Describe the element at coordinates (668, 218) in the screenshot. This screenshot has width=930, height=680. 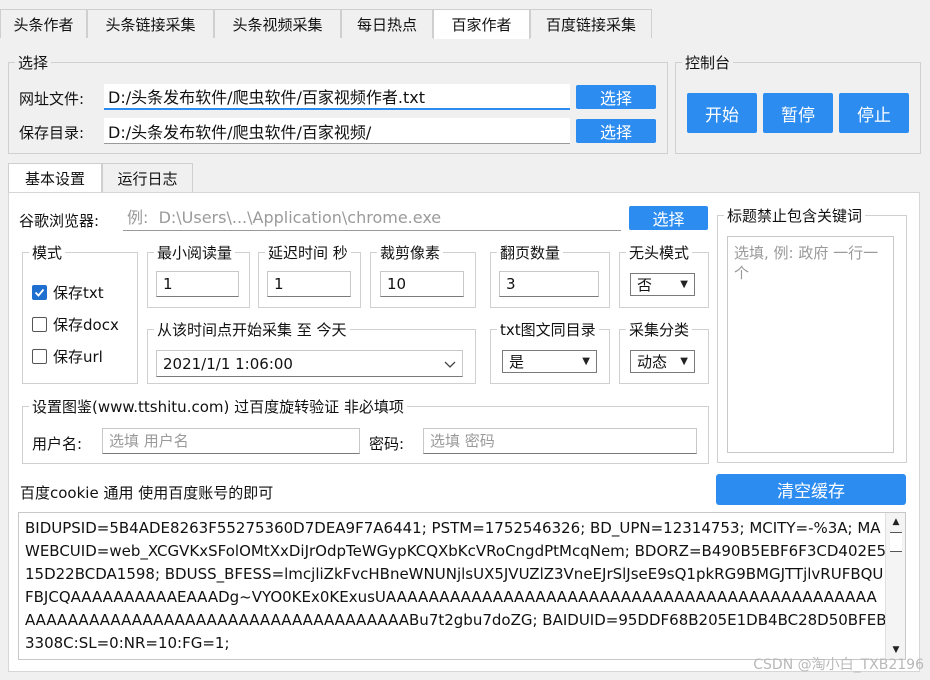
I see `browser-choose-button: 选择` at that location.